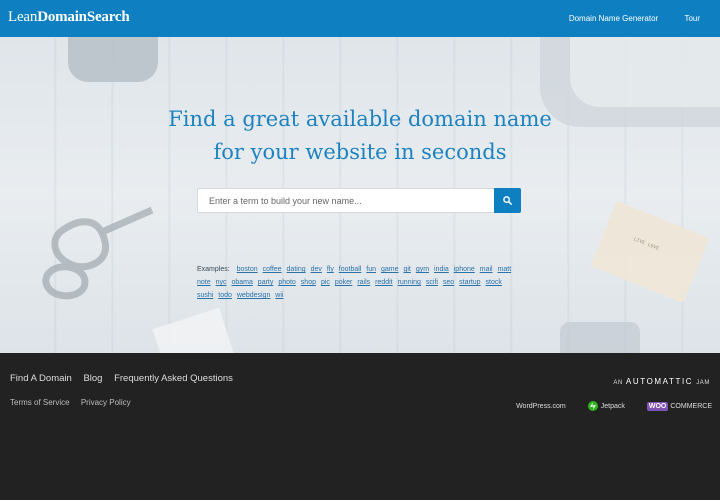 Image resolution: width=720 pixels, height=500 pixels. What do you see at coordinates (422, 269) in the screenshot?
I see `example-link: gym` at bounding box center [422, 269].